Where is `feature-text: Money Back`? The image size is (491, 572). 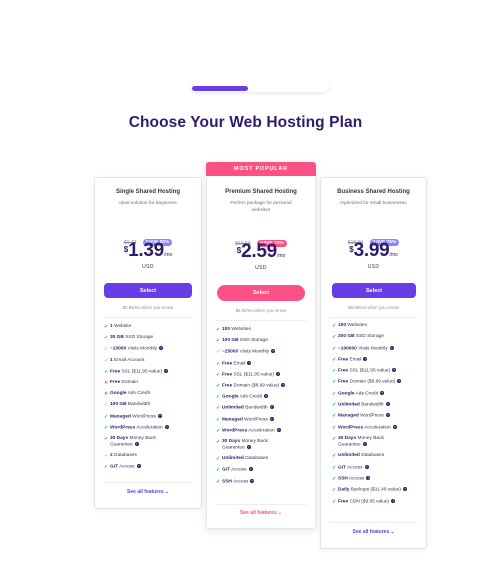 feature-text: Money Back is located at coordinates (370, 438).